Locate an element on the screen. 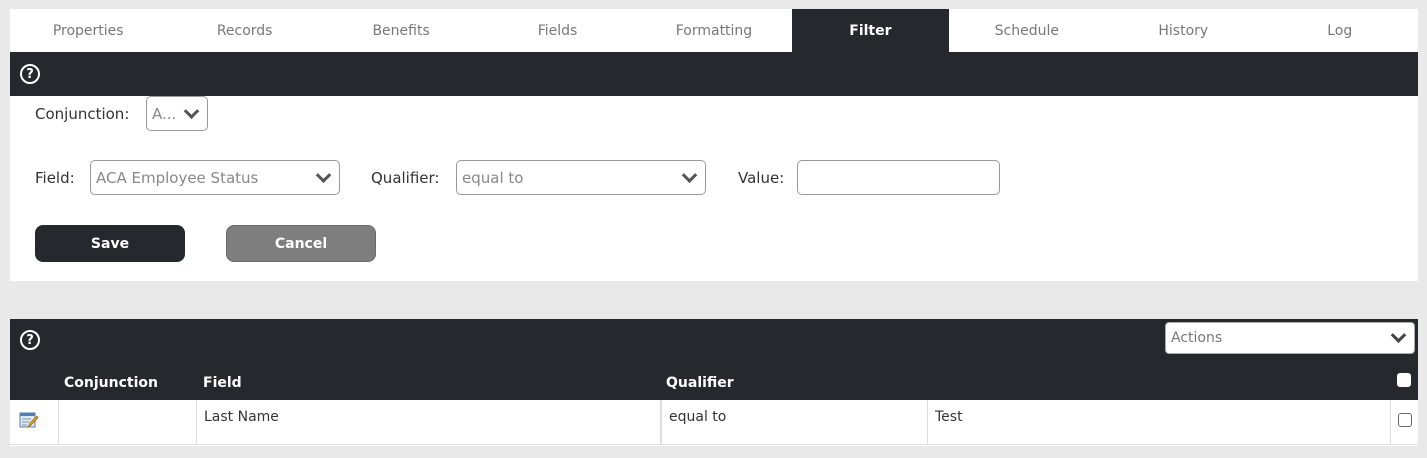 Image resolution: width=1427 pixels, height=458 pixels. tab-fields: Fields is located at coordinates (557, 30).